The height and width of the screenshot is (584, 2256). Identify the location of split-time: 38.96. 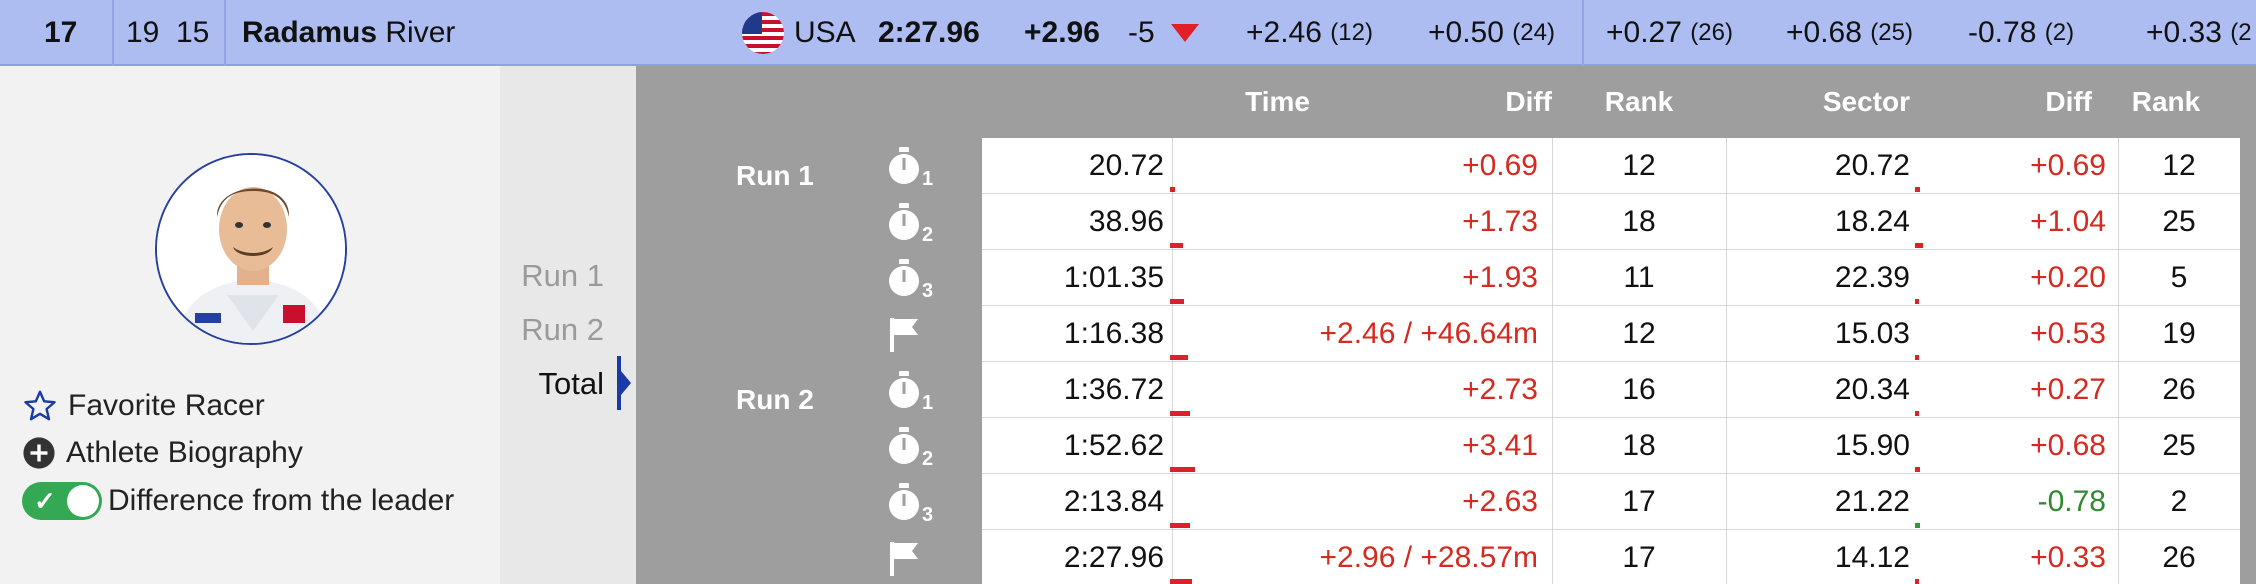
(1126, 221).